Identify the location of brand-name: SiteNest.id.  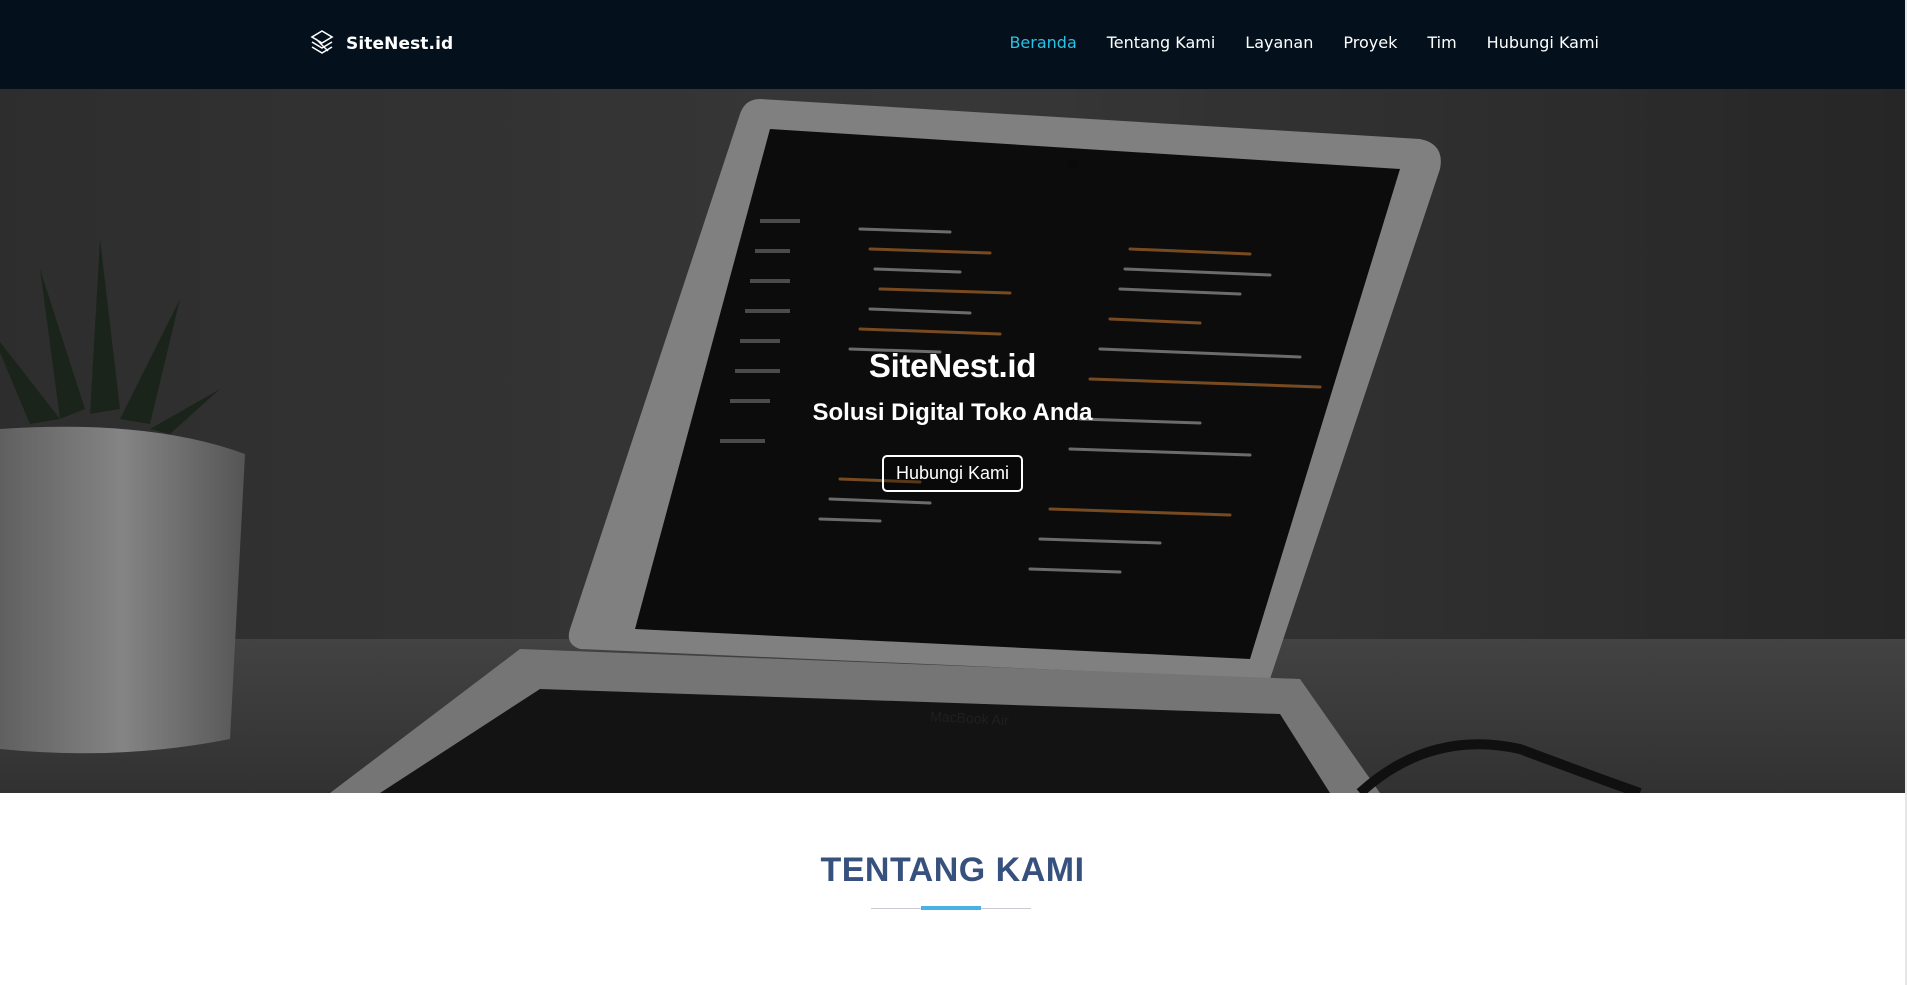
(400, 44).